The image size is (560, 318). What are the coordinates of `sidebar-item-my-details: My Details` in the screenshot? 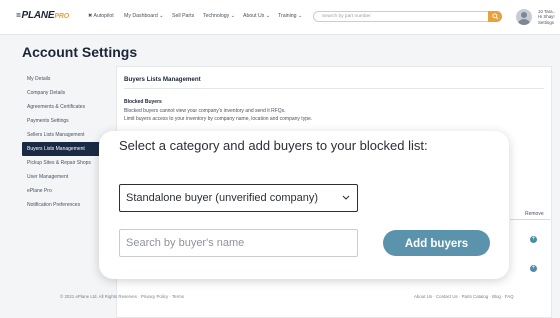 It's located at (62, 79).